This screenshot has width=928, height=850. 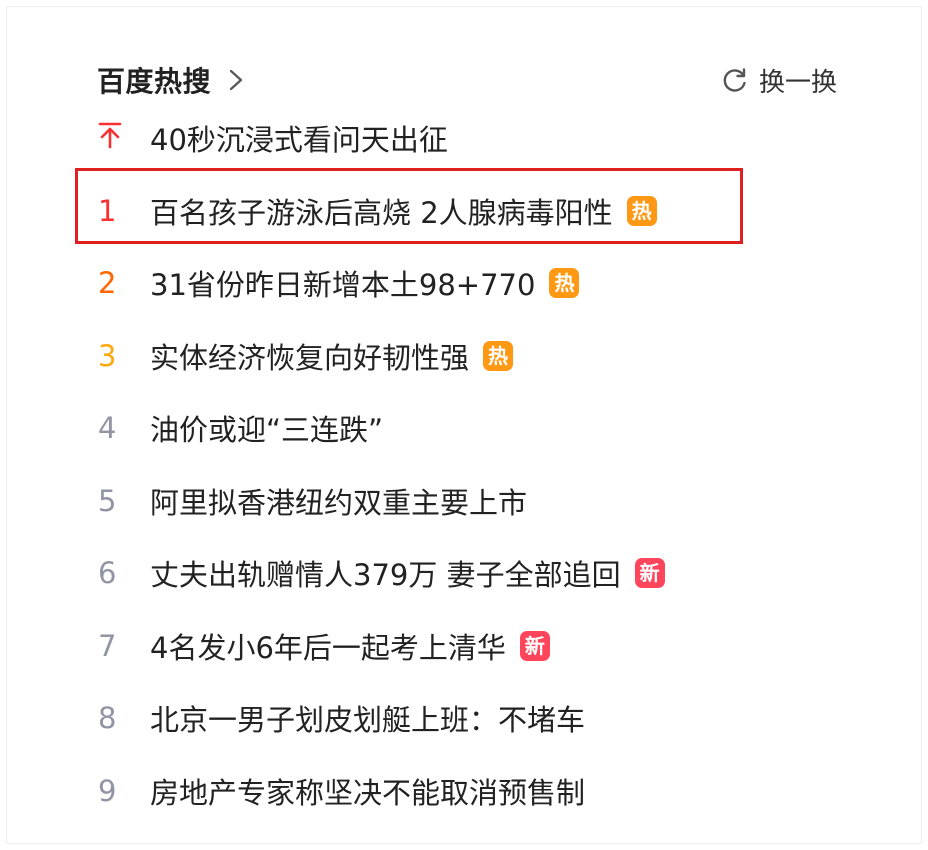 What do you see at coordinates (465, 428) in the screenshot?
I see `list-item: 4 油价或迎“三连跌”` at bounding box center [465, 428].